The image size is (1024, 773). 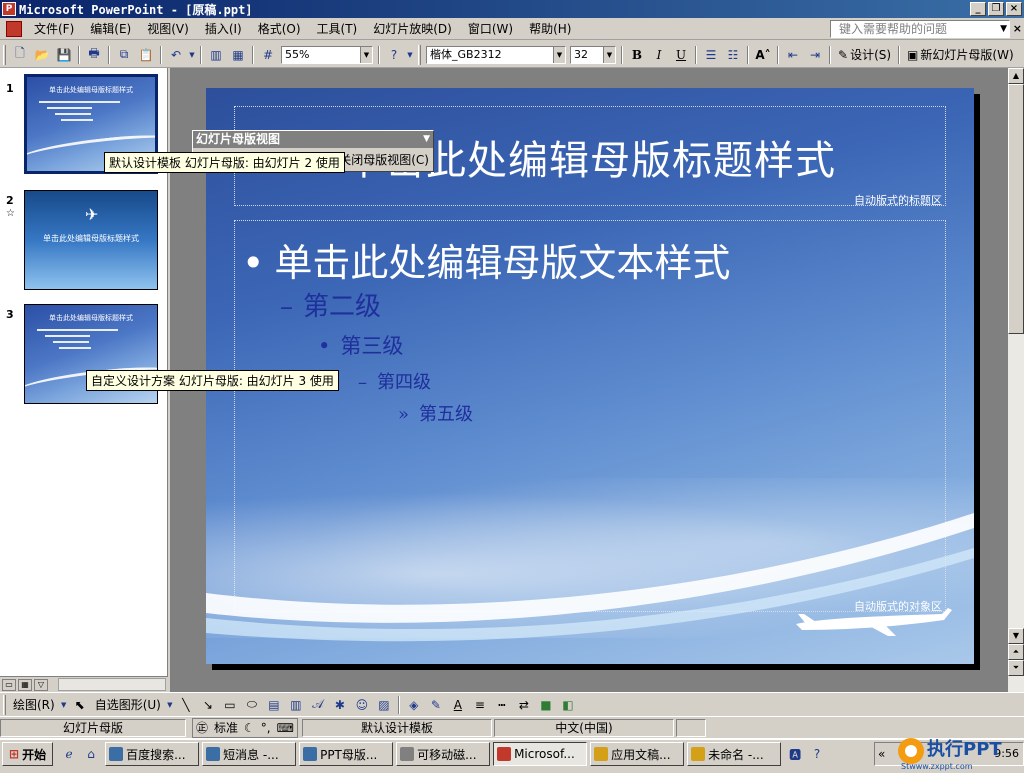 I want to click on clipart-icon: ☺, so click(x=362, y=705).